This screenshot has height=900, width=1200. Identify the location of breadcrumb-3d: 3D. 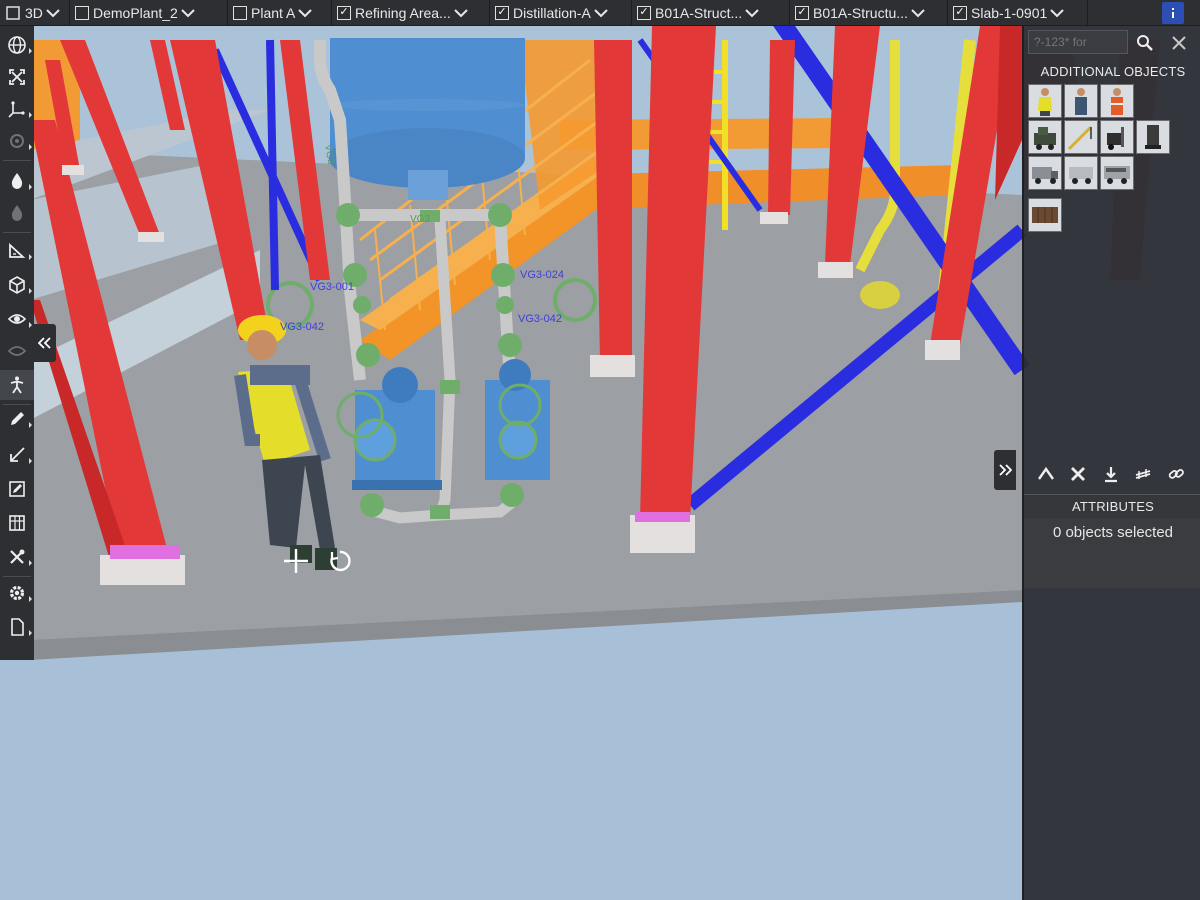
(35, 13).